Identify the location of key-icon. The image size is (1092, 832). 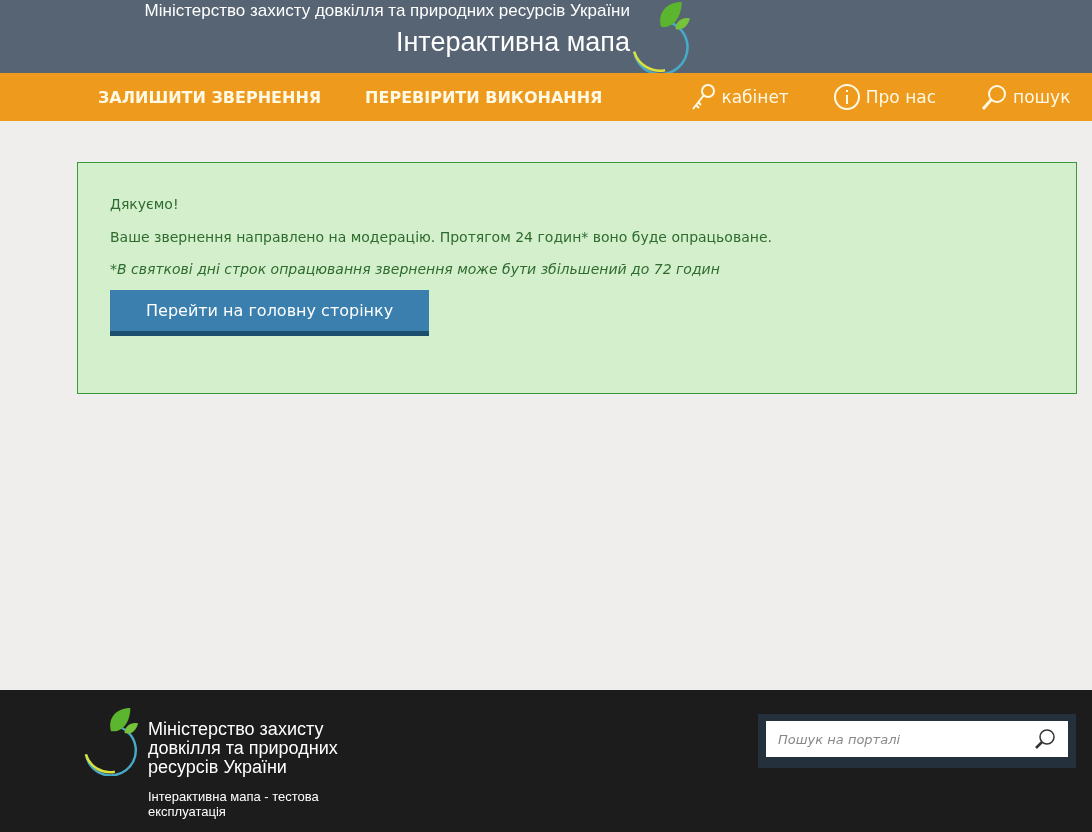
(703, 97).